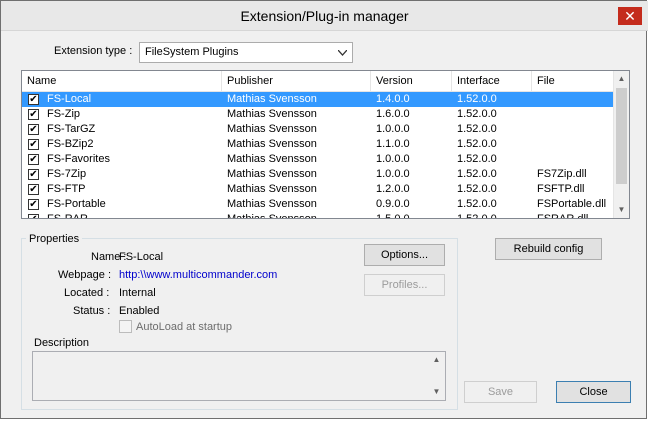 The image size is (649, 421). I want to click on window-title: Extension/Plug-in manager, so click(324, 16).